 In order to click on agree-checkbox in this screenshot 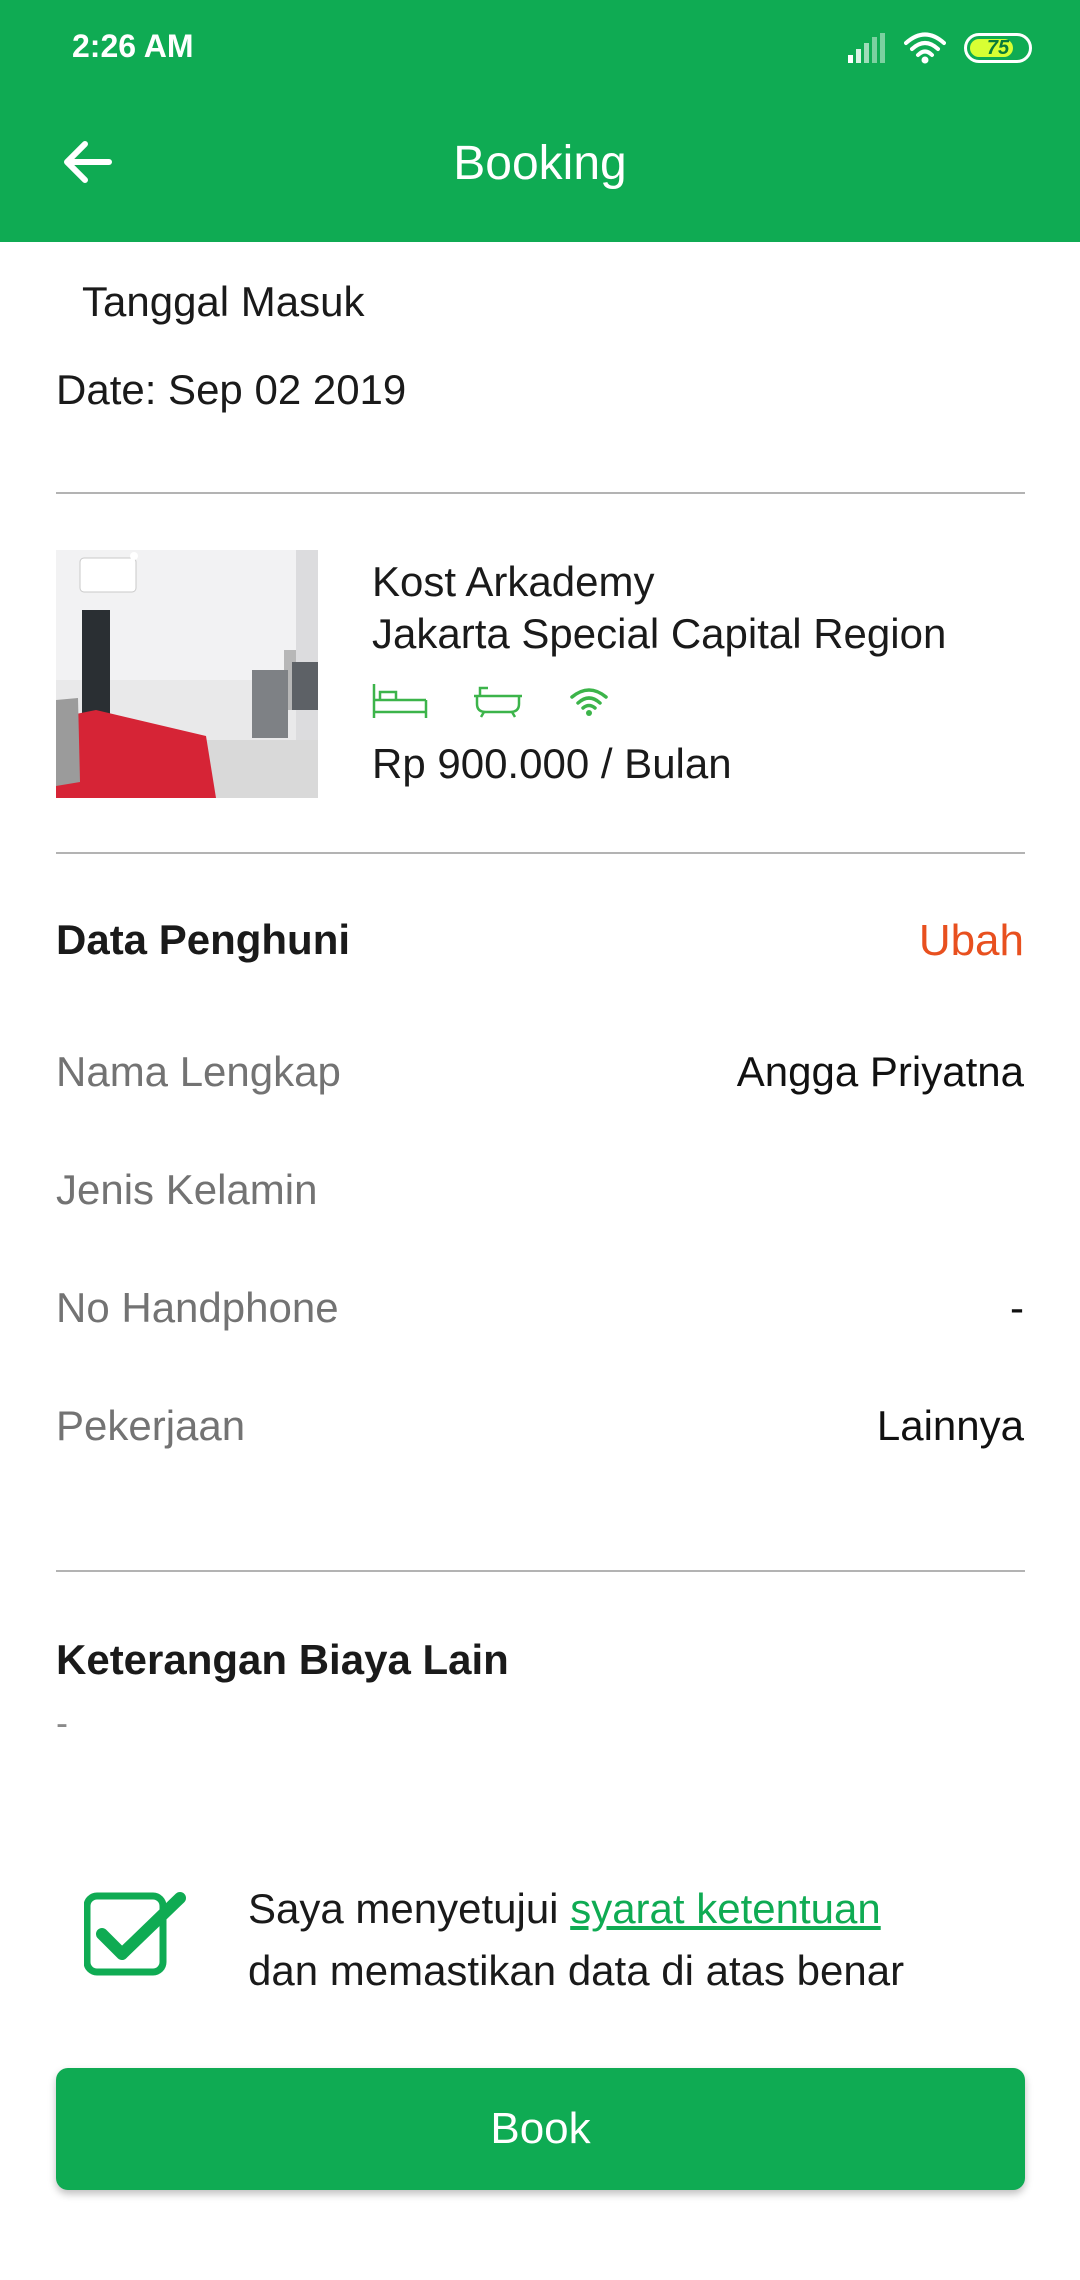, I will do `click(134, 1934)`.